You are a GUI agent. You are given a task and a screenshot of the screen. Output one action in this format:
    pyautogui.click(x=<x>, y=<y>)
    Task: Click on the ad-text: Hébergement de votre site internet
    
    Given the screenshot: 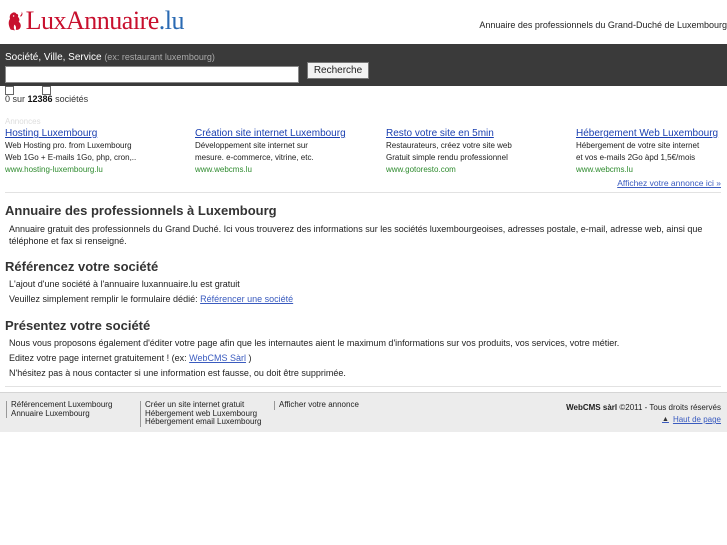 What is the action you would take?
    pyautogui.click(x=638, y=145)
    